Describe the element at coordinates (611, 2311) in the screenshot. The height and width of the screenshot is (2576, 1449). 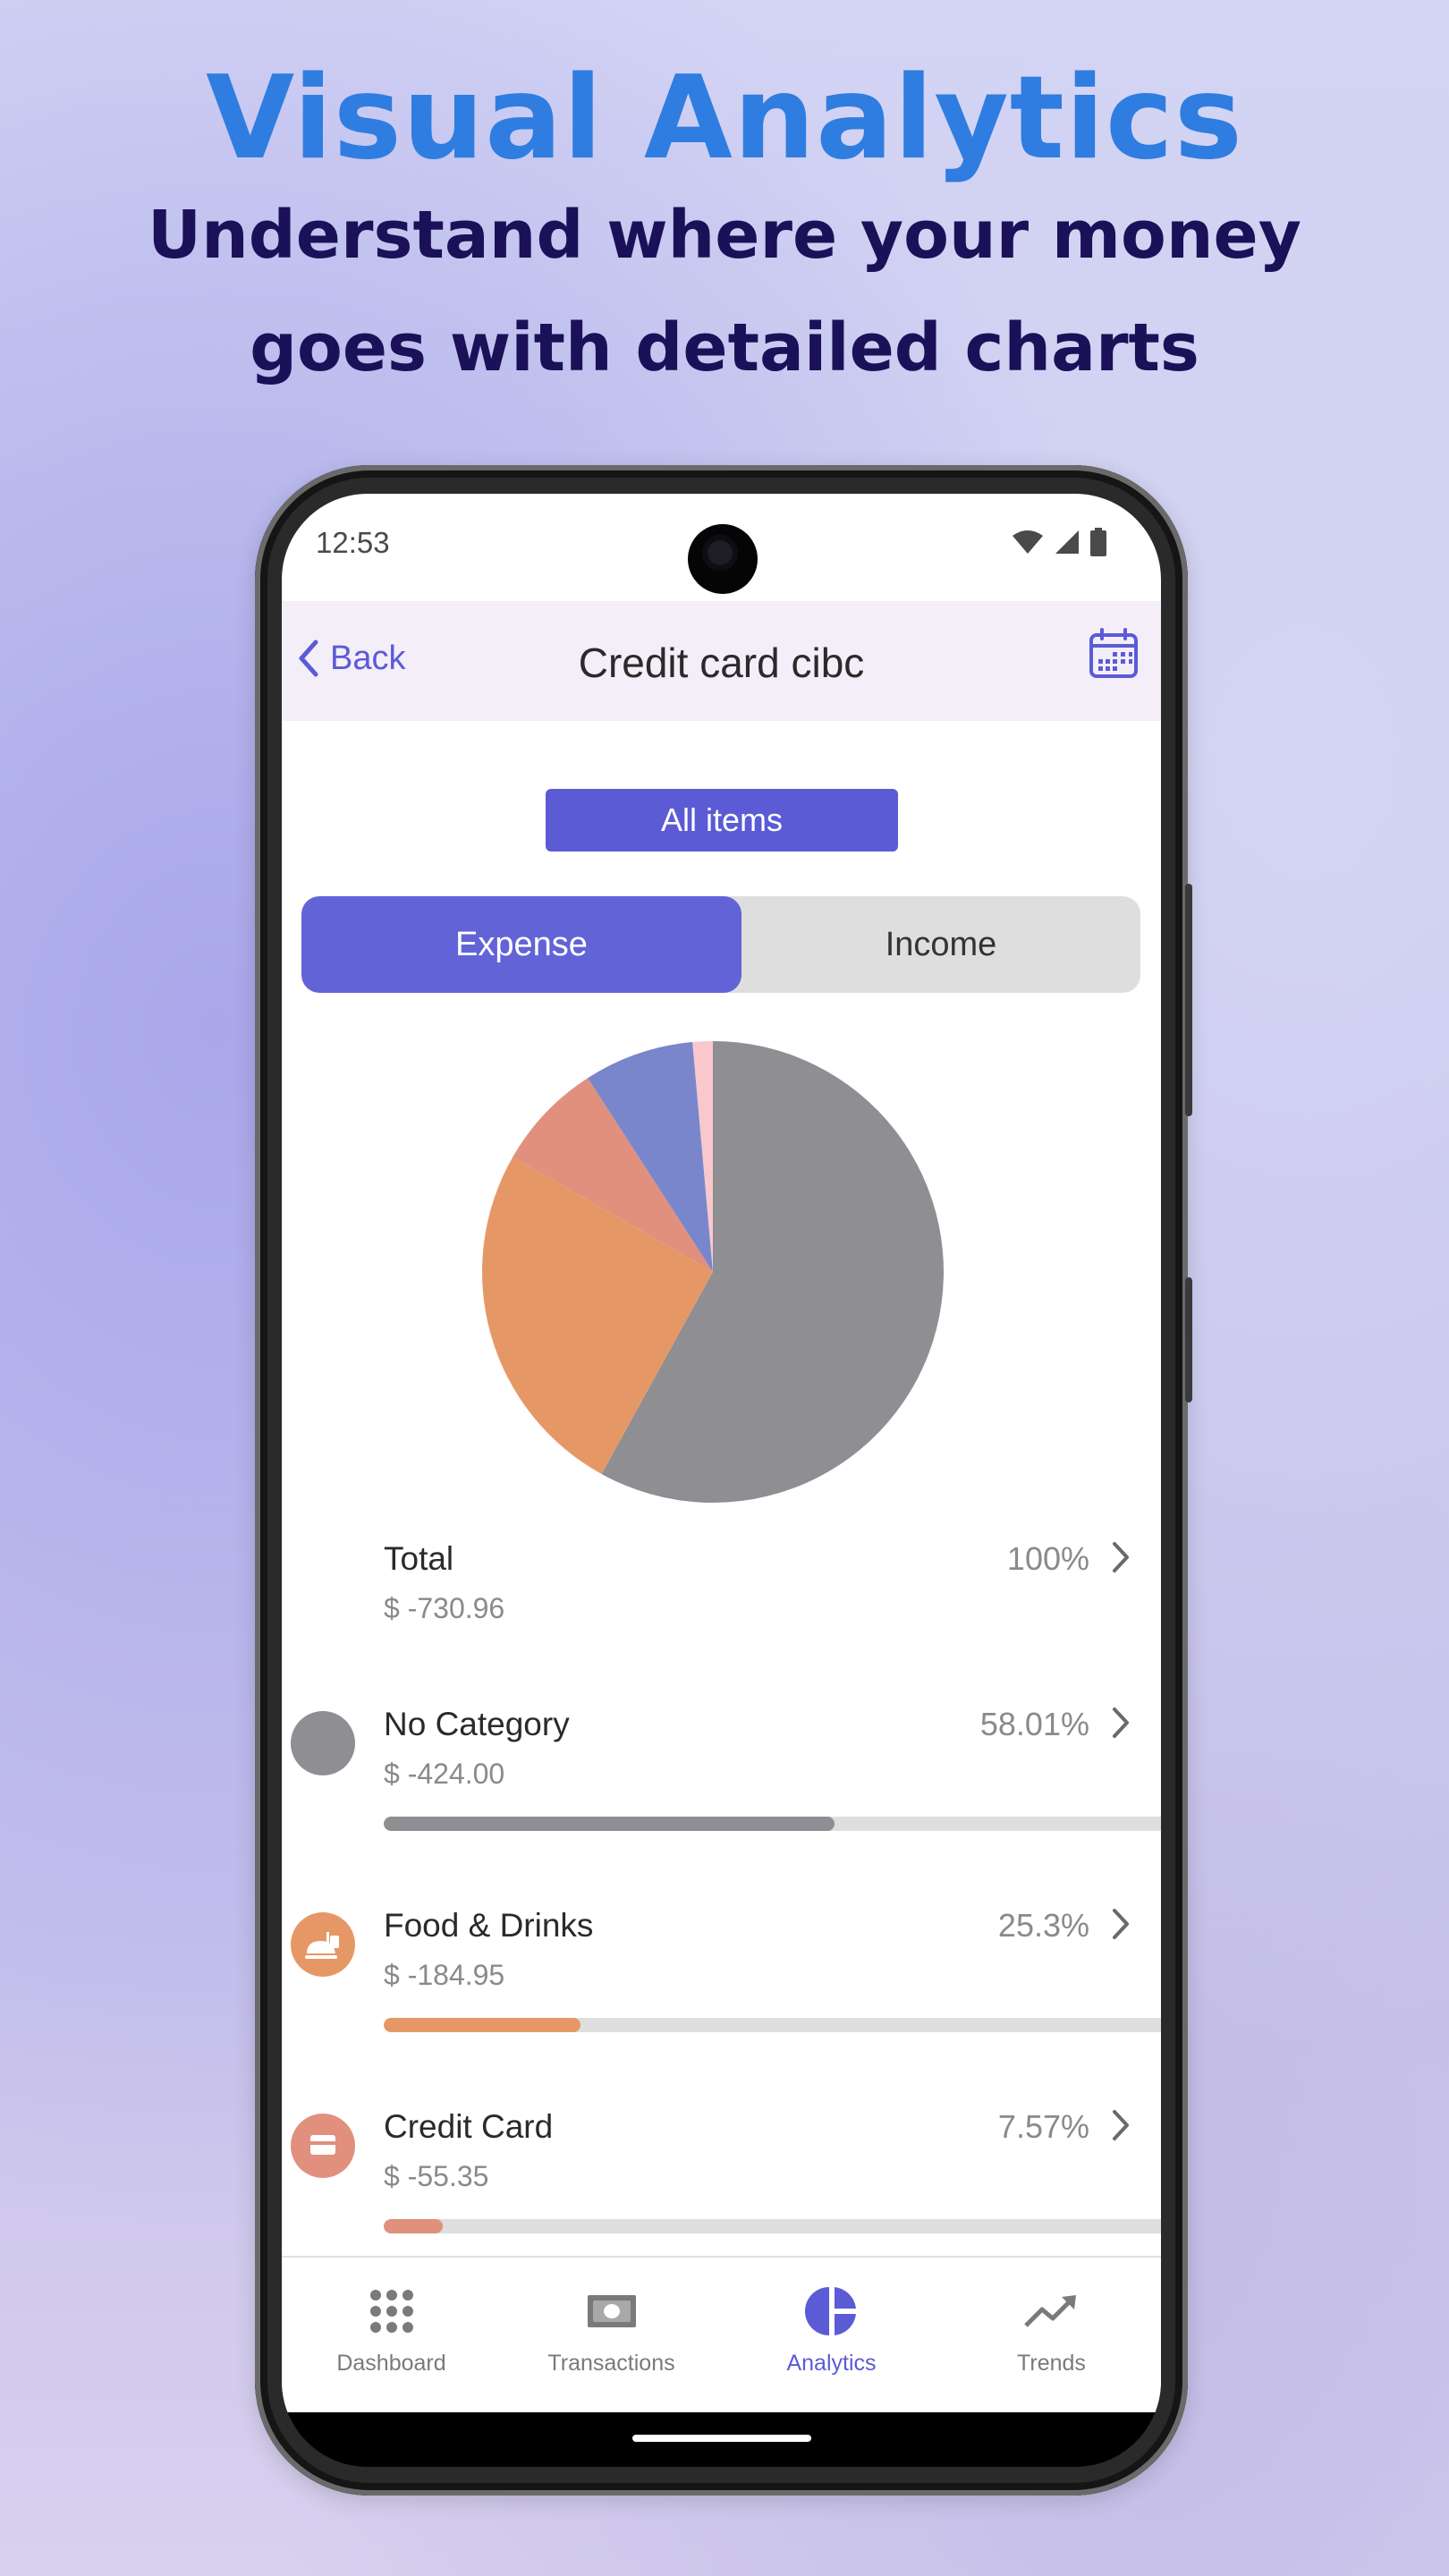
I see `banknote-icon` at that location.